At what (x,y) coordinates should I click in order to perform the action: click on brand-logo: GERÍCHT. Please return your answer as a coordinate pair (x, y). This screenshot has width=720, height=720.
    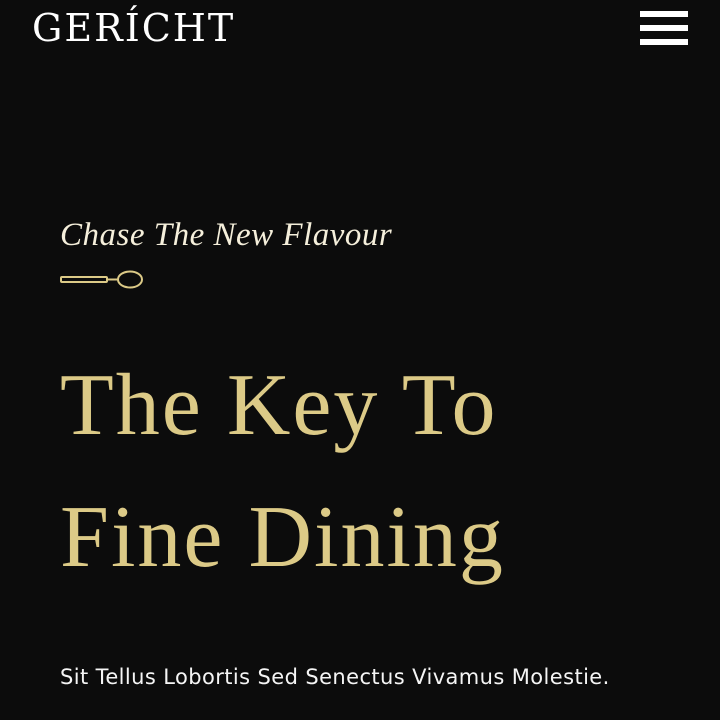
    Looking at the image, I should click on (133, 28).